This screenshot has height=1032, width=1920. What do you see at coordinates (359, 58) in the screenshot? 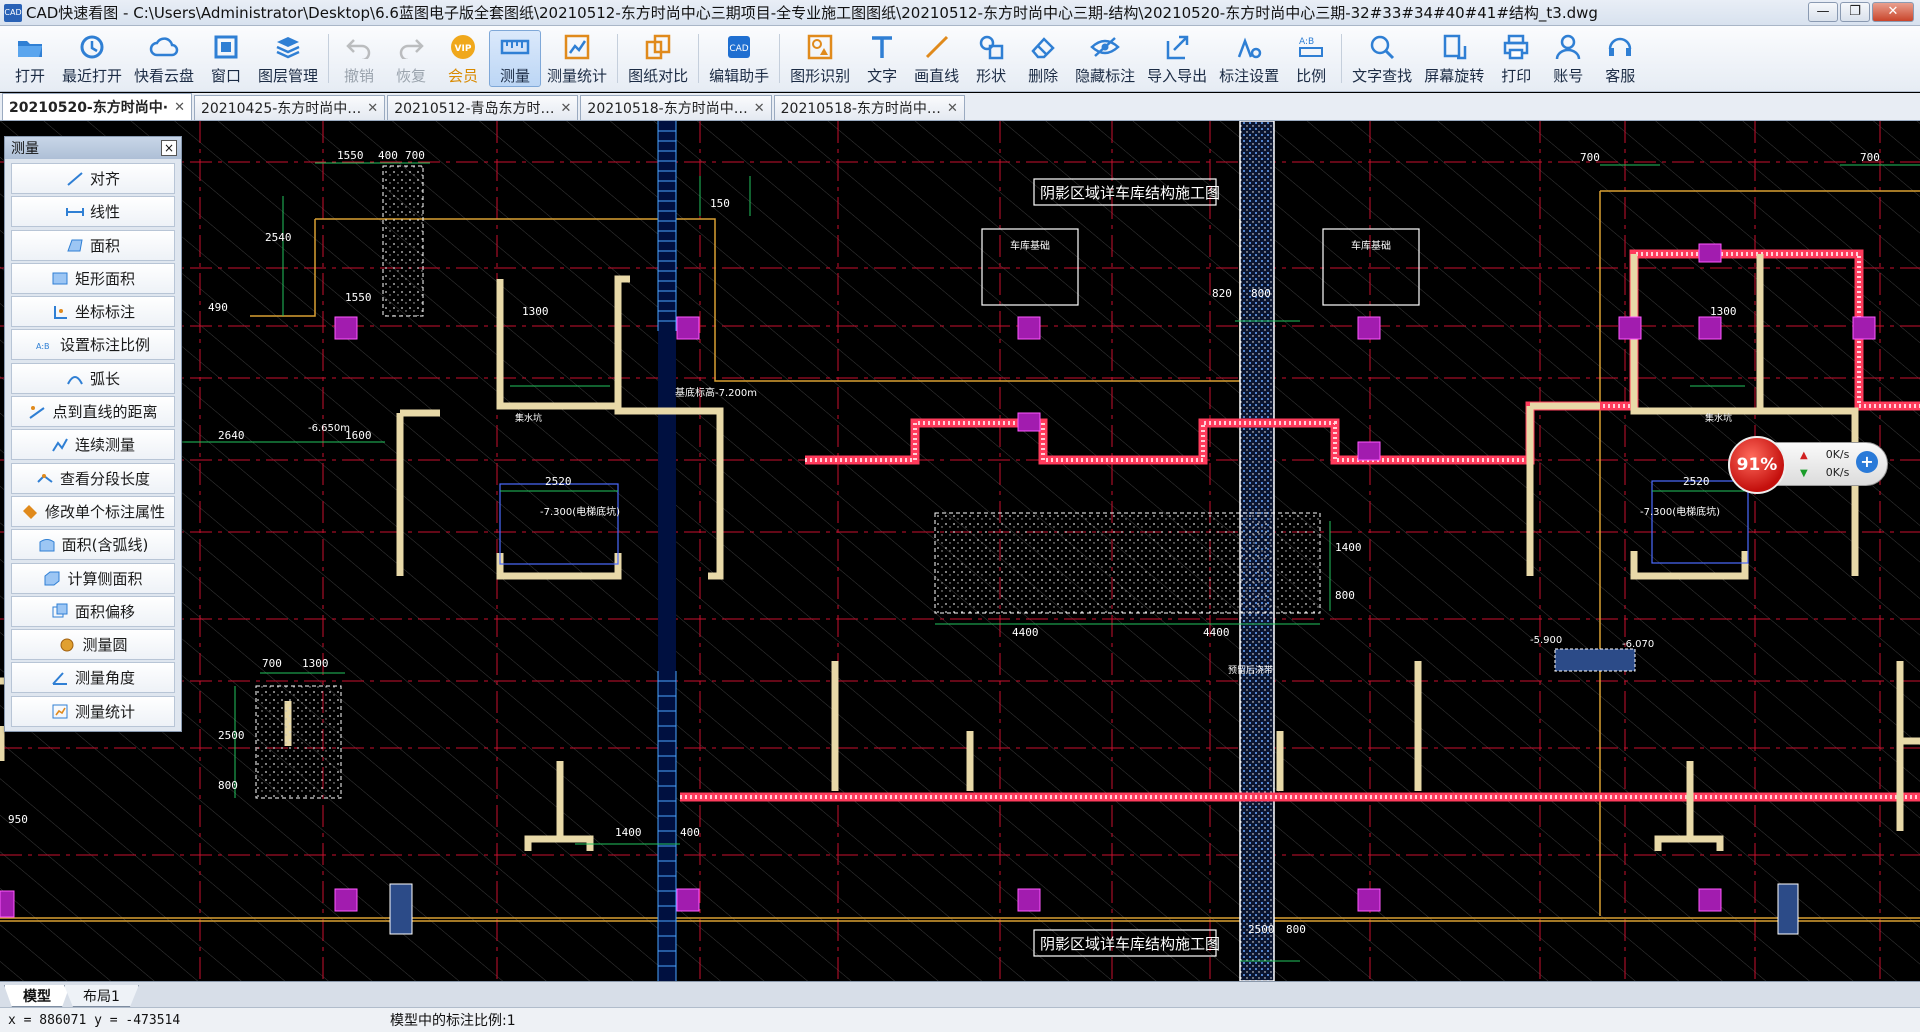
I see `undo-button: 撤销` at bounding box center [359, 58].